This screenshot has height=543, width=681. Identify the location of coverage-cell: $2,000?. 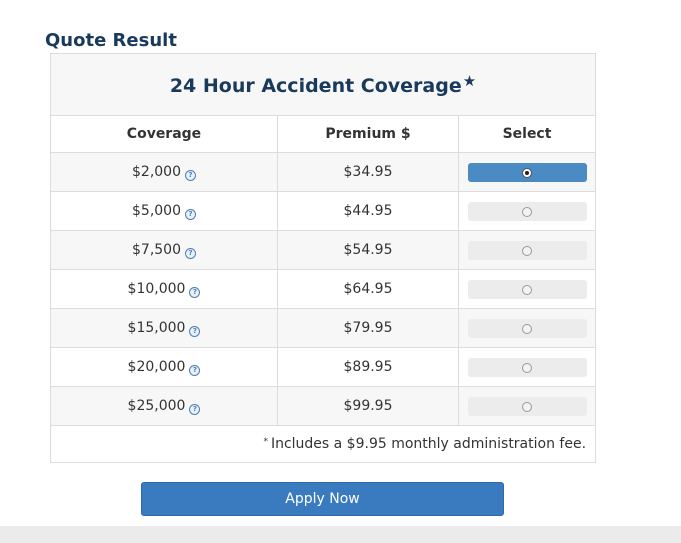
(164, 172).